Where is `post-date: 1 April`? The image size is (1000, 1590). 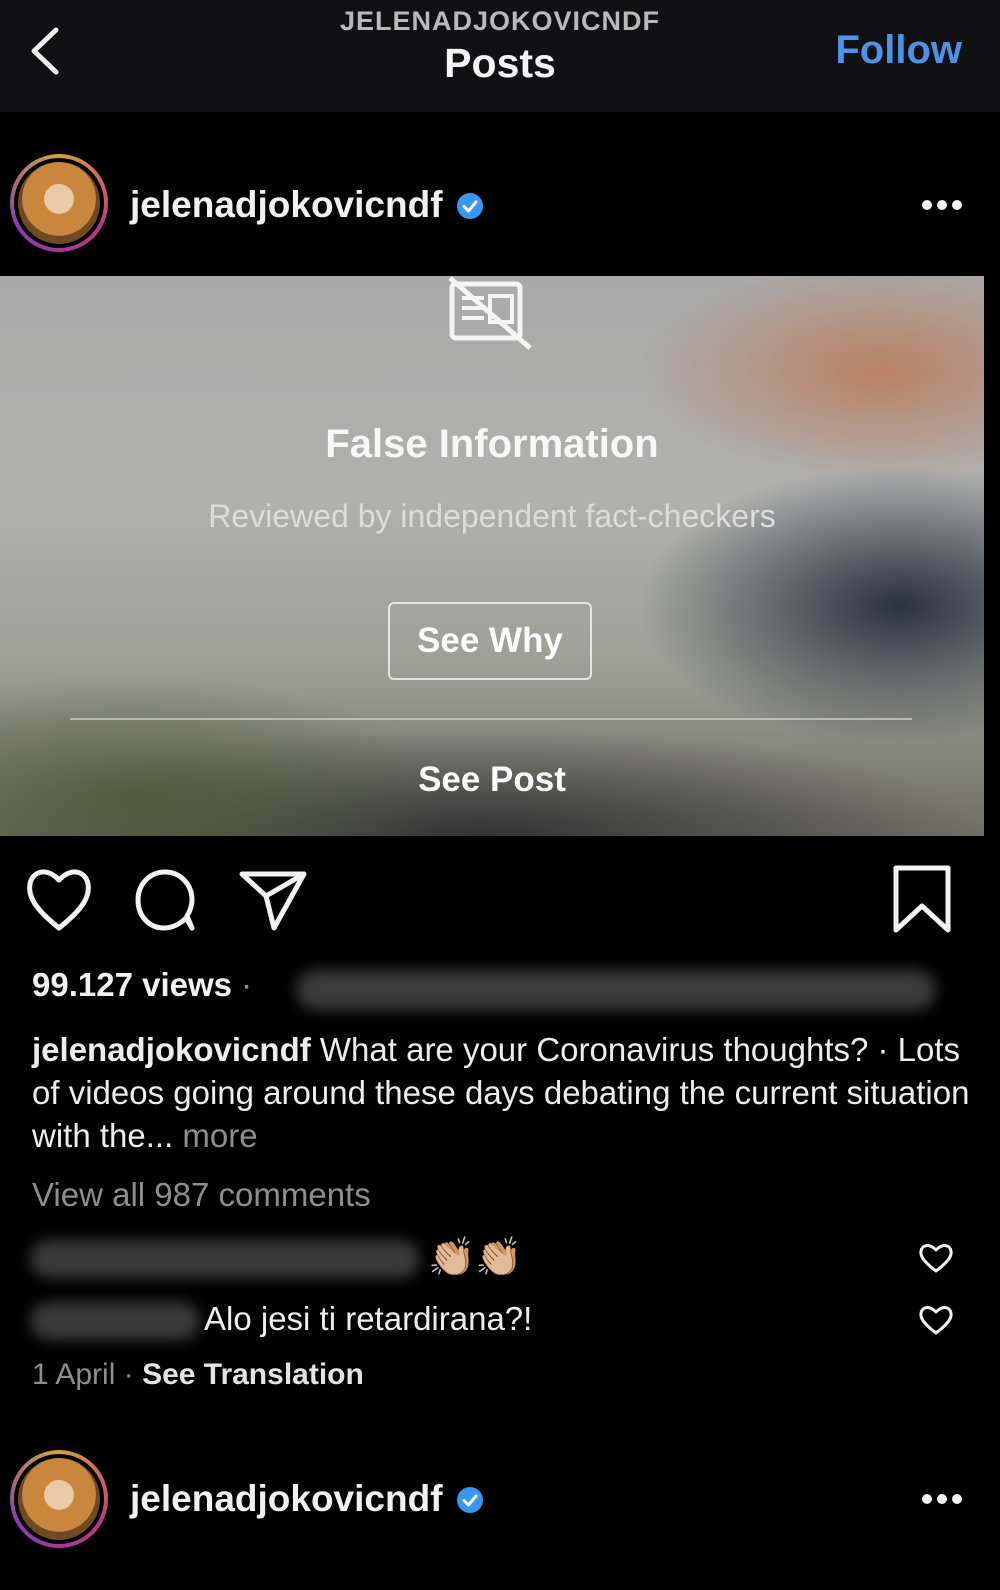 post-date: 1 April is located at coordinates (74, 1374).